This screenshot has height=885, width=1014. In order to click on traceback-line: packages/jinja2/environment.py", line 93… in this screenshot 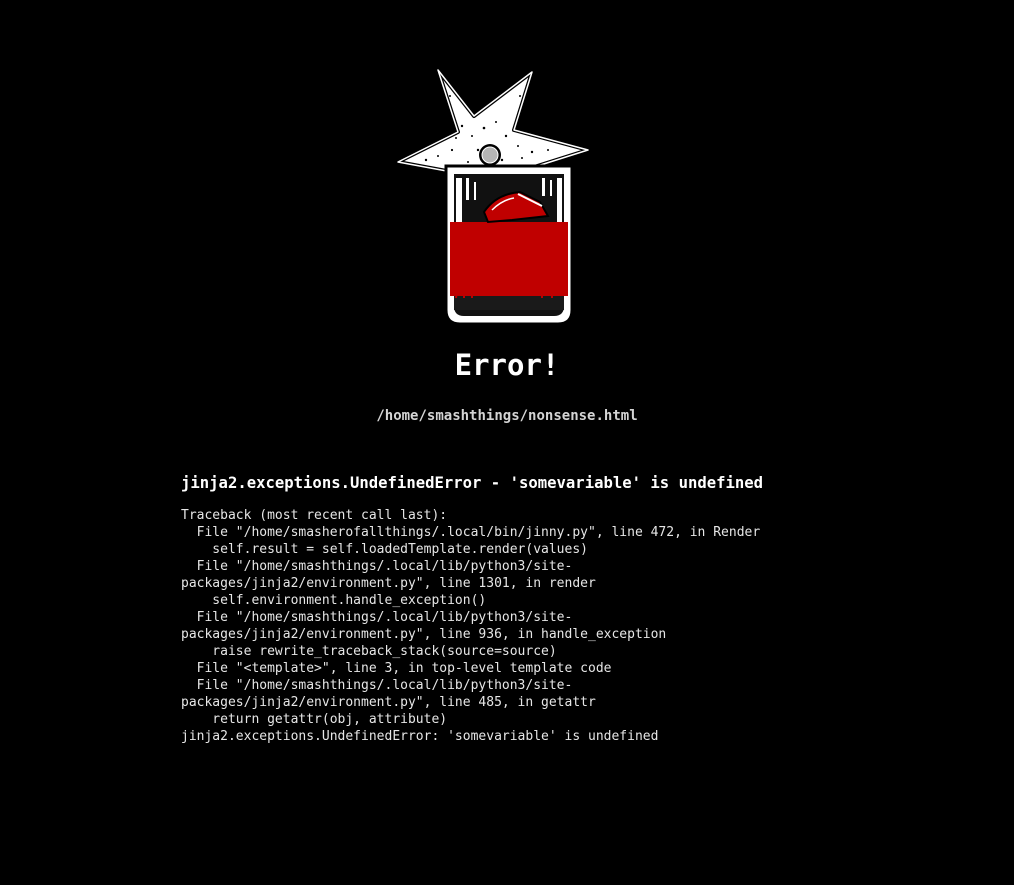, I will do `click(424, 634)`.